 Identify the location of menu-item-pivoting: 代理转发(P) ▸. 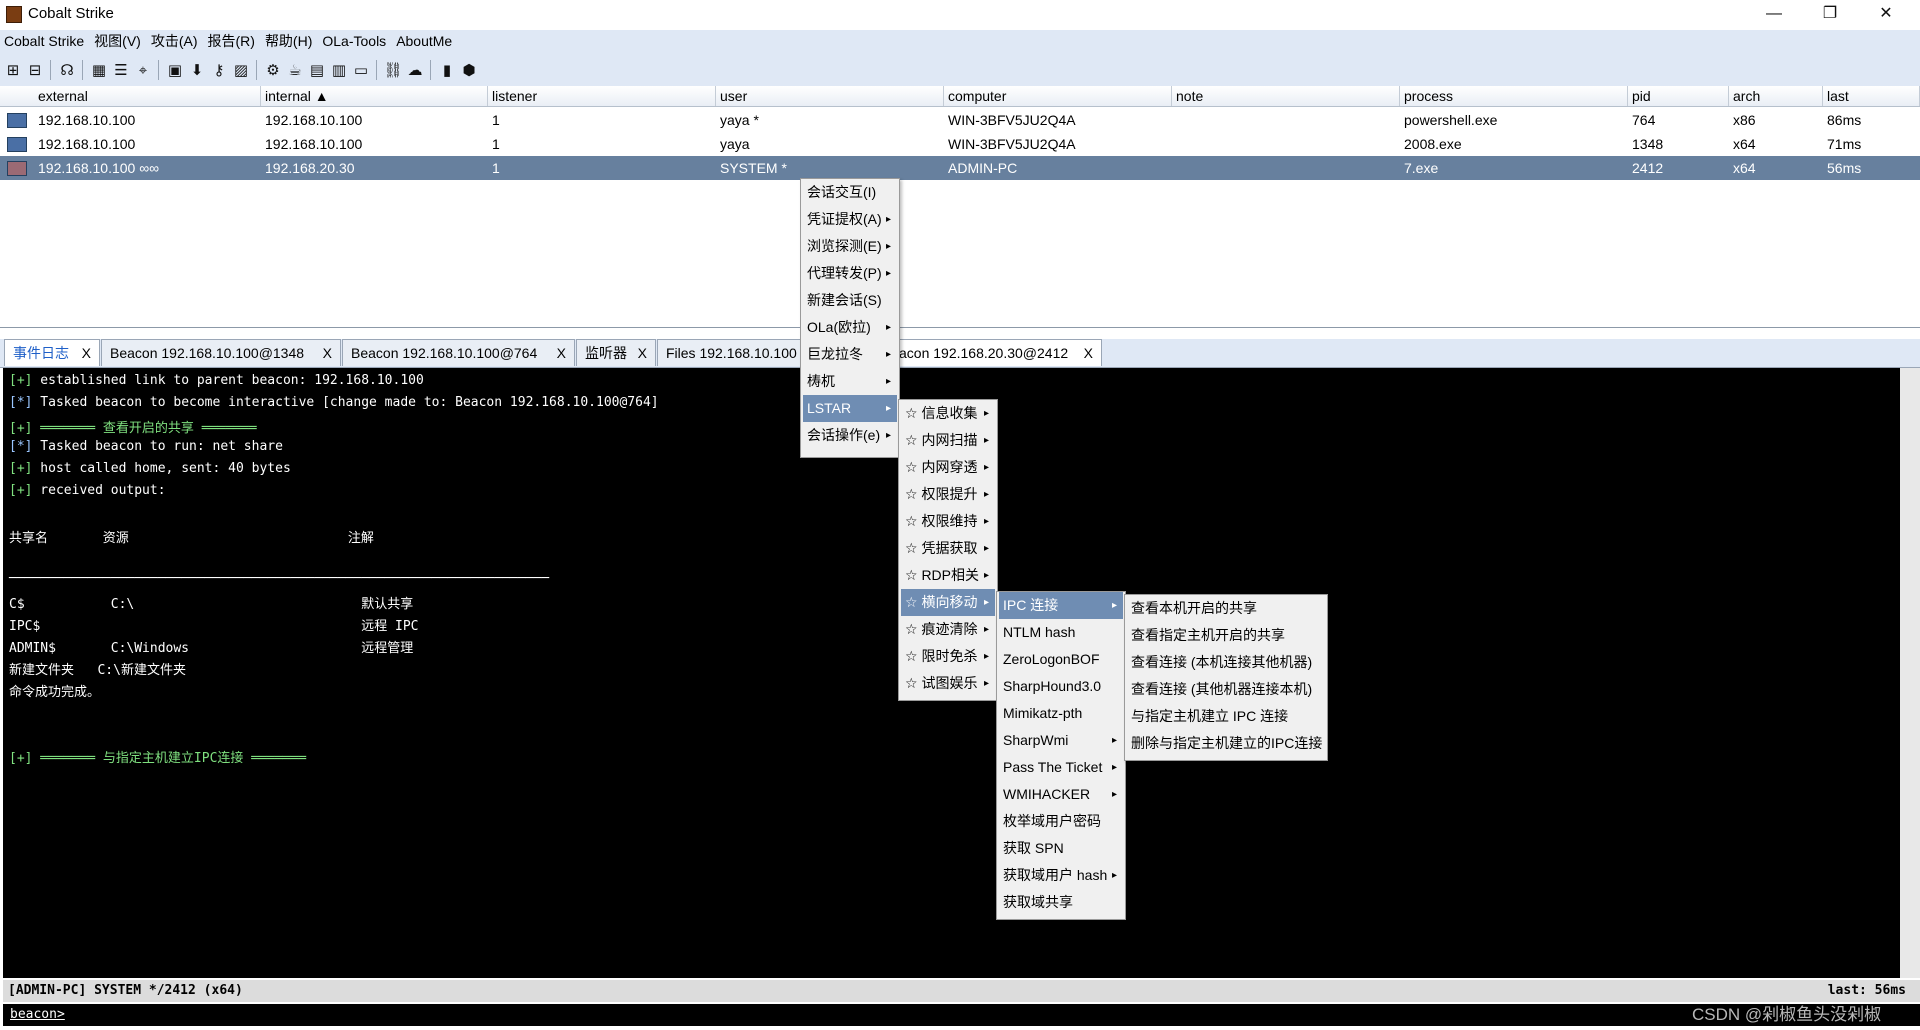
(850, 273).